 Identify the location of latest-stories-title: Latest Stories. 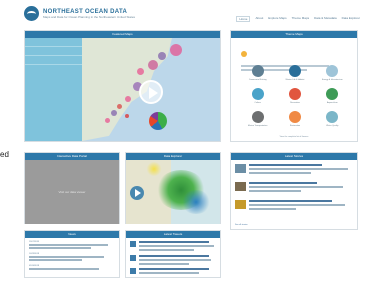
(294, 156).